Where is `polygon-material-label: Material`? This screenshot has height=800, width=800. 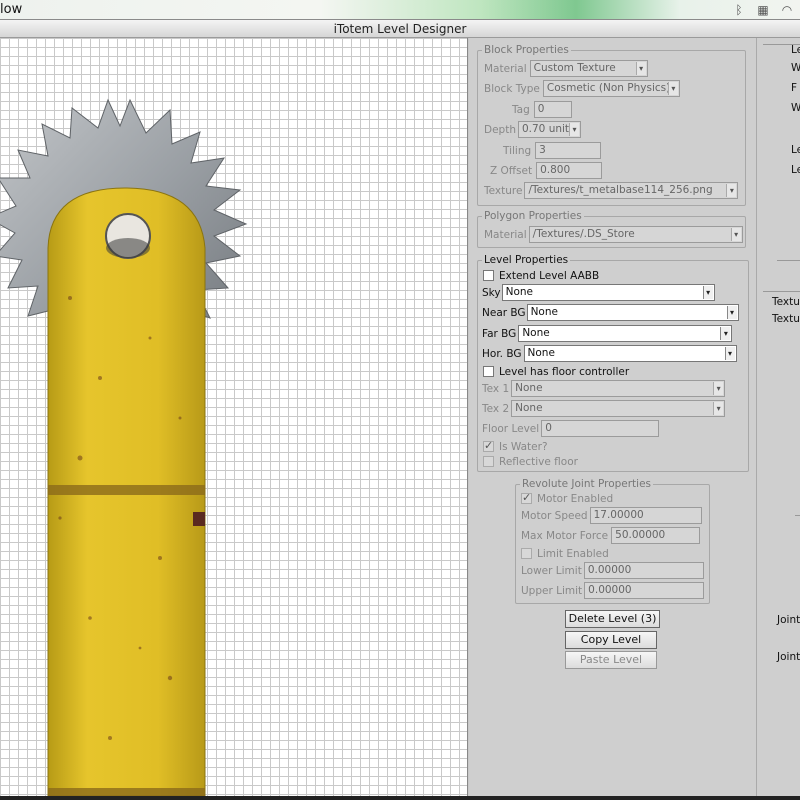
polygon-material-label: Material is located at coordinates (505, 234).